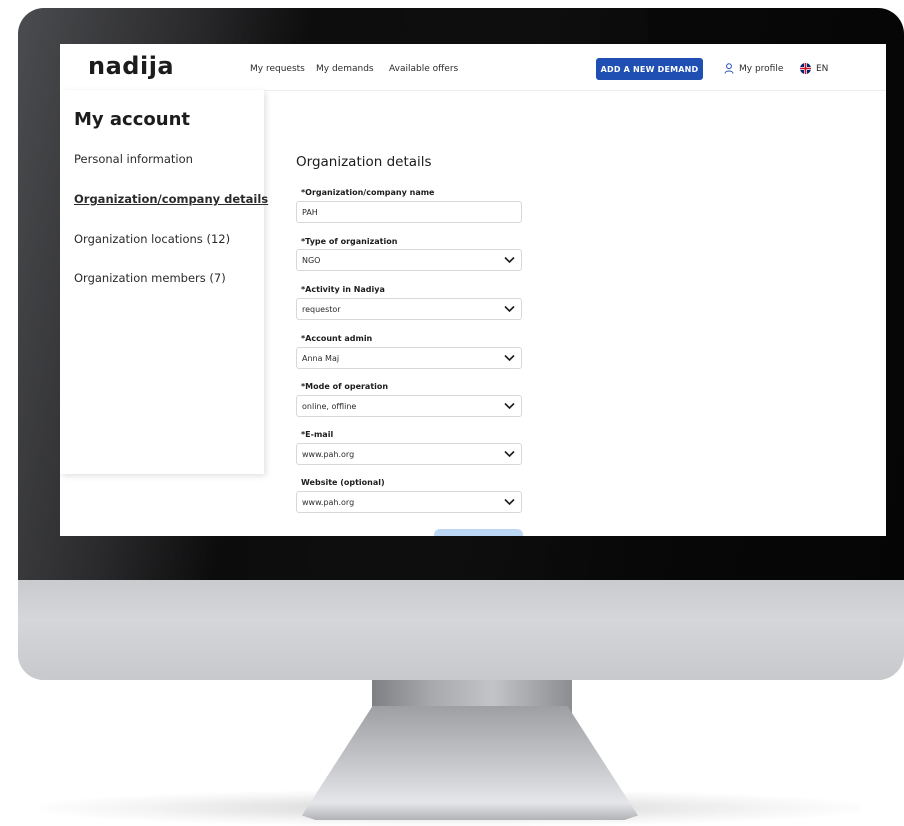  Describe the element at coordinates (152, 239) in the screenshot. I see `sidebar-item-organization-locations: Organization locations (12)` at that location.